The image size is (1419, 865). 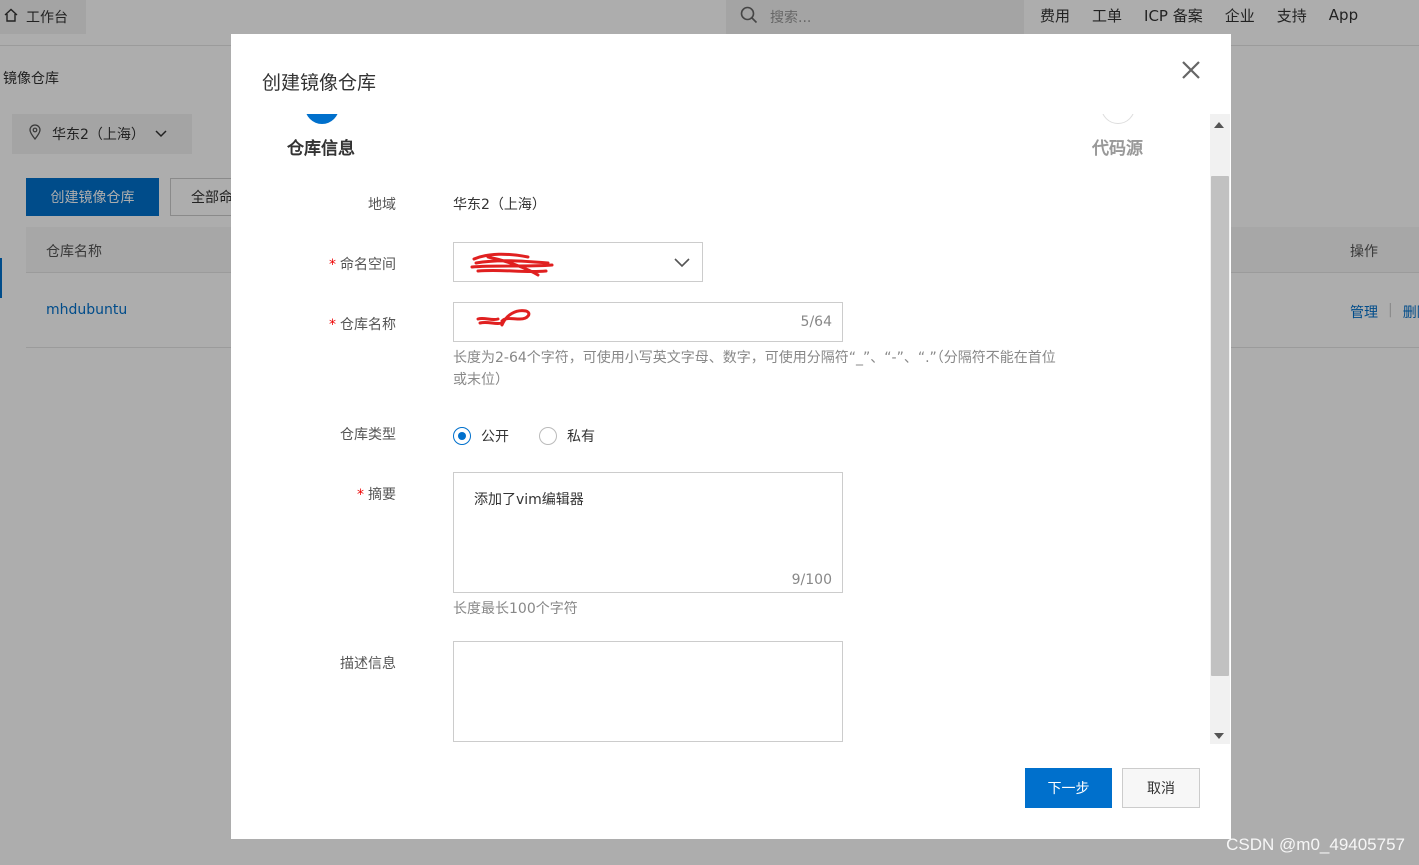 I want to click on summary-label-text: 摘要, so click(x=382, y=495).